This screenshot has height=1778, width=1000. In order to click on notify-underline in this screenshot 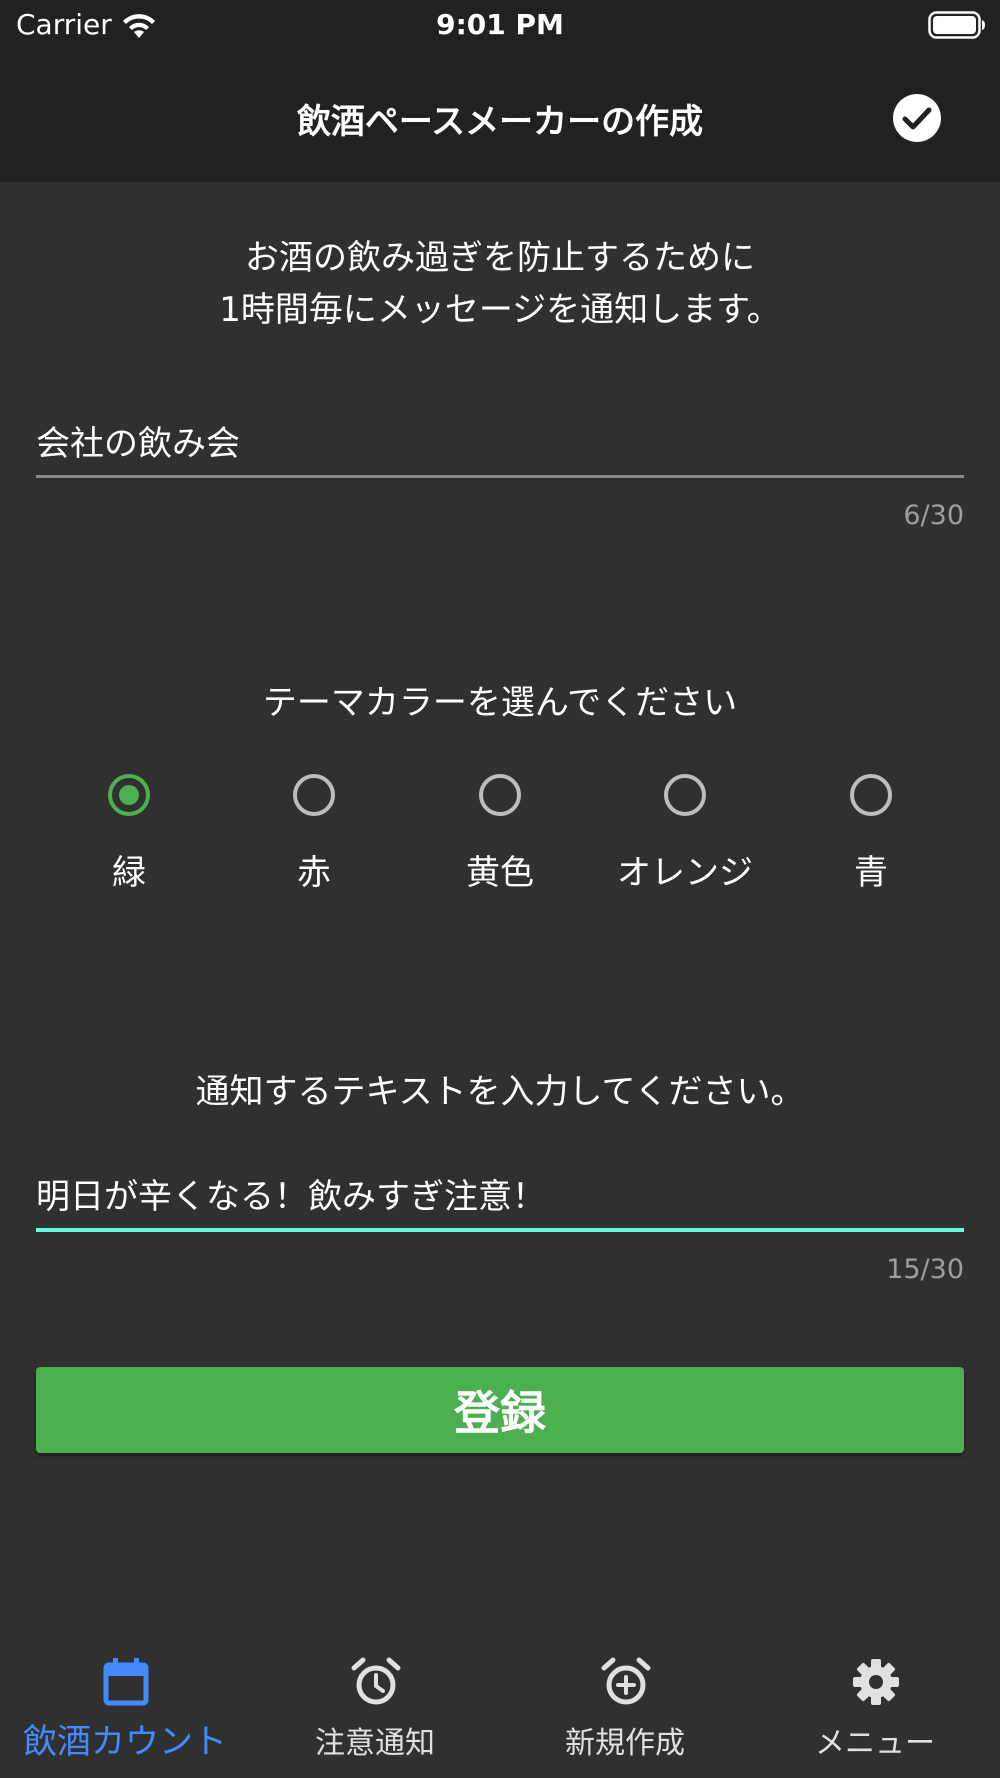, I will do `click(500, 1230)`.